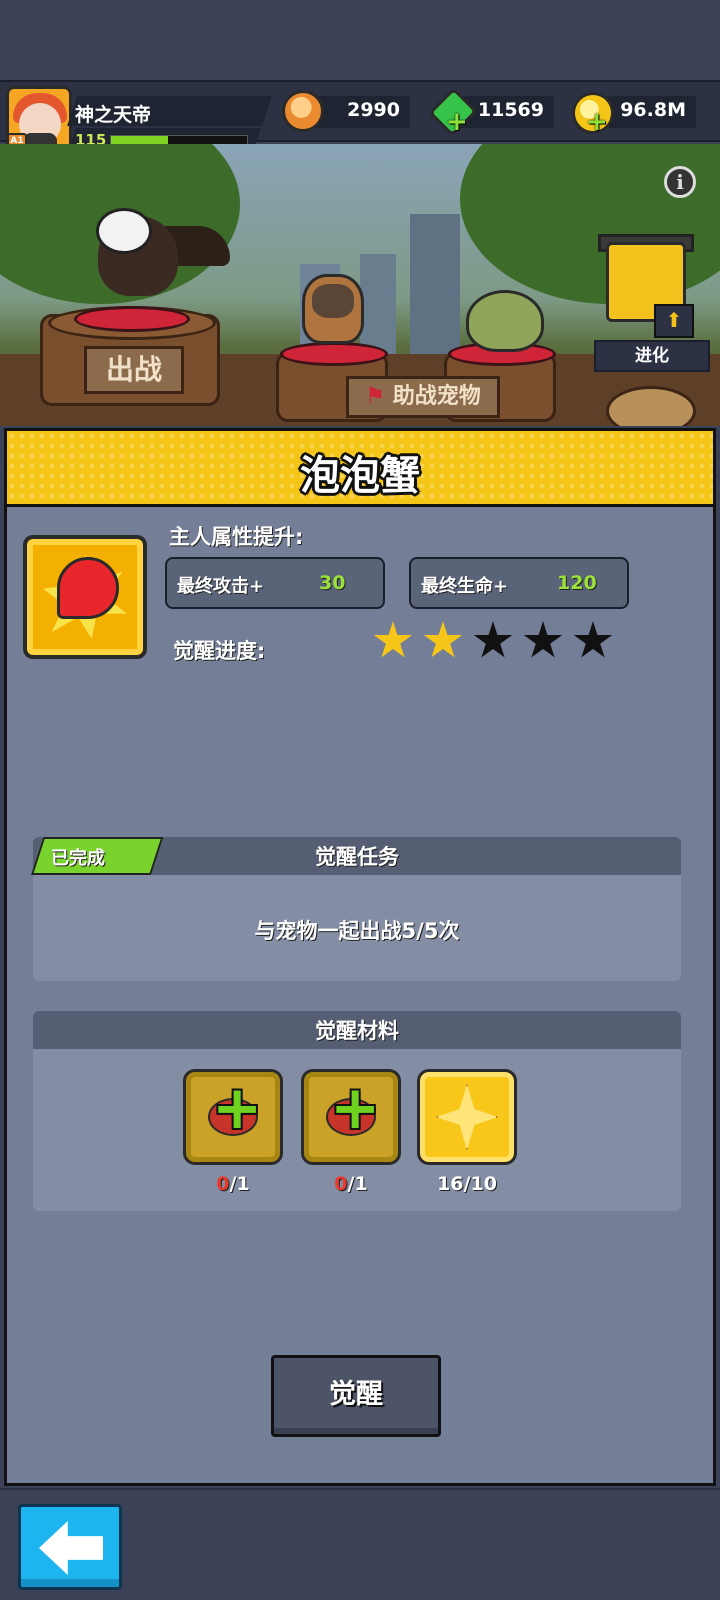 Image resolution: width=720 pixels, height=1600 pixels. I want to click on material-gold-star, so click(467, 1117).